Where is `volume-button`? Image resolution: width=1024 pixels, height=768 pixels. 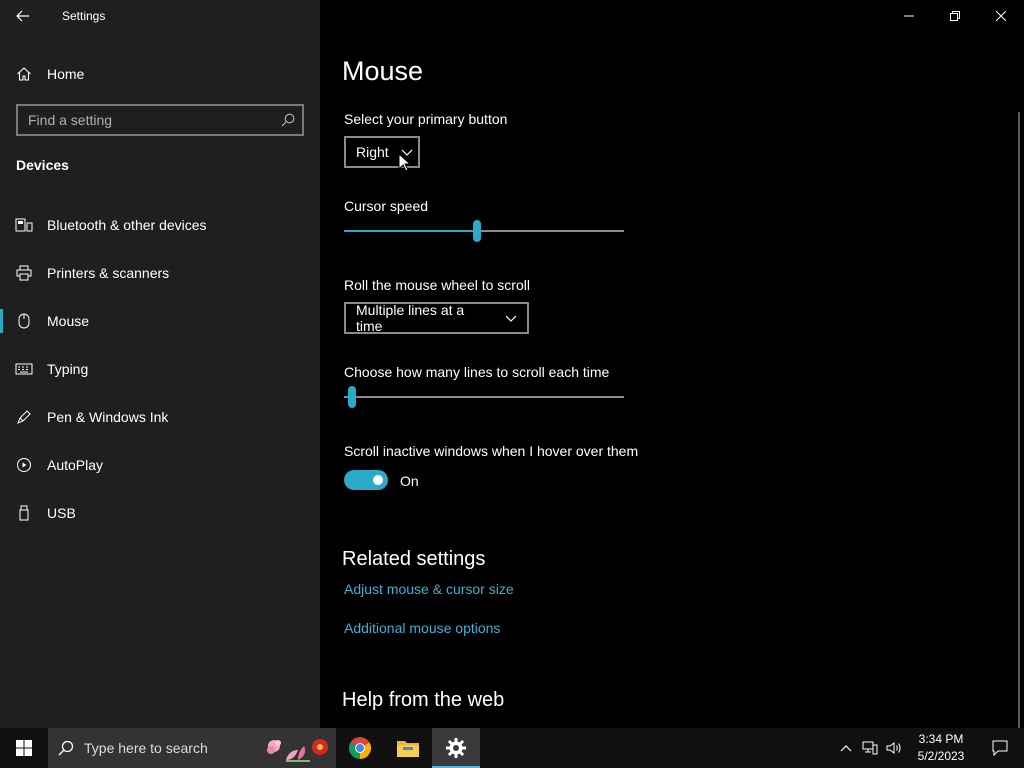
volume-button is located at coordinates (894, 748).